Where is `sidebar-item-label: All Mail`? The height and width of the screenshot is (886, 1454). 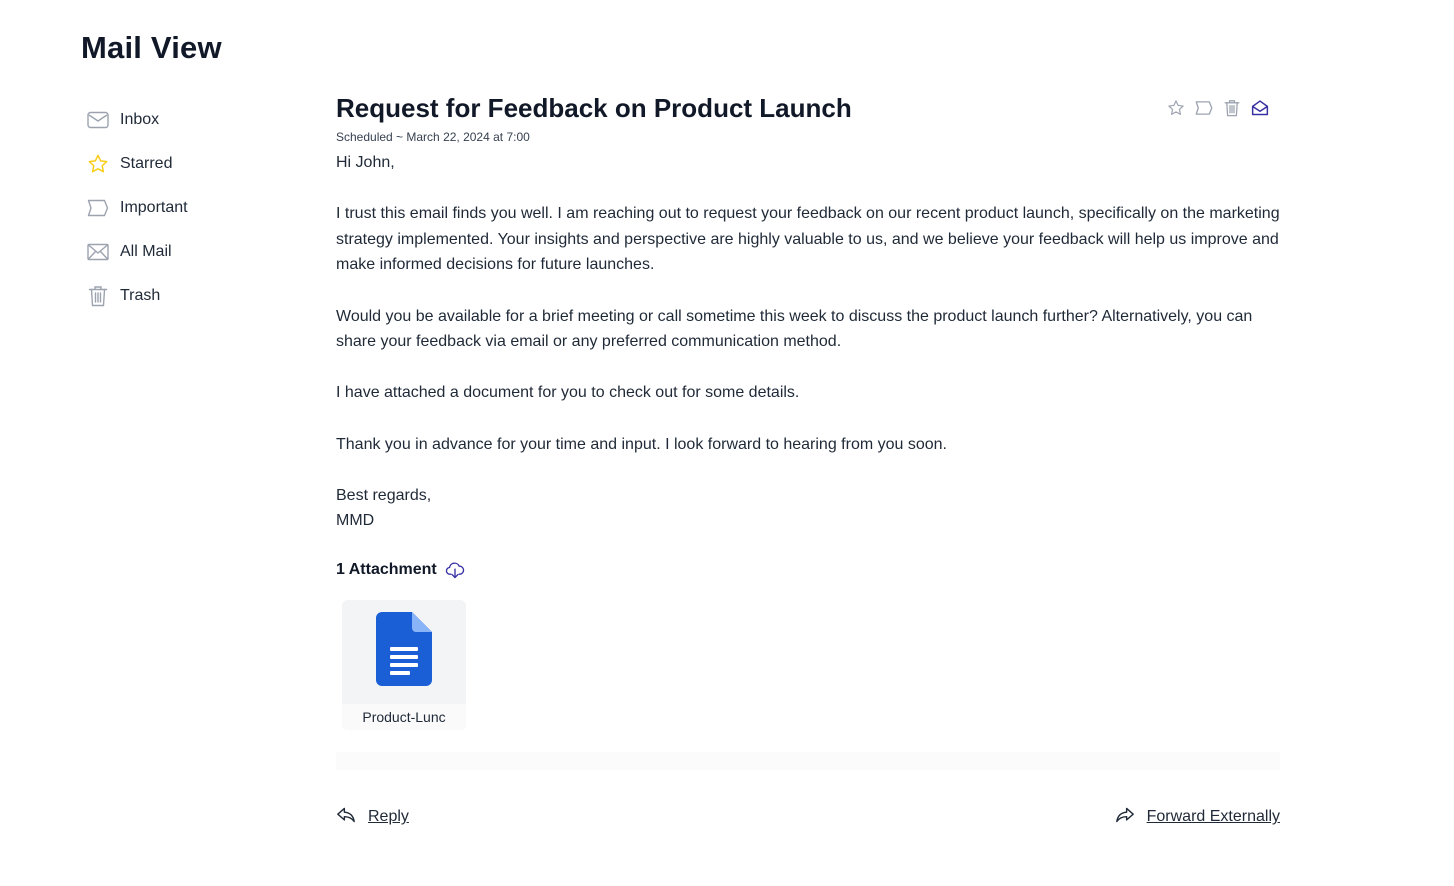 sidebar-item-label: All Mail is located at coordinates (146, 251).